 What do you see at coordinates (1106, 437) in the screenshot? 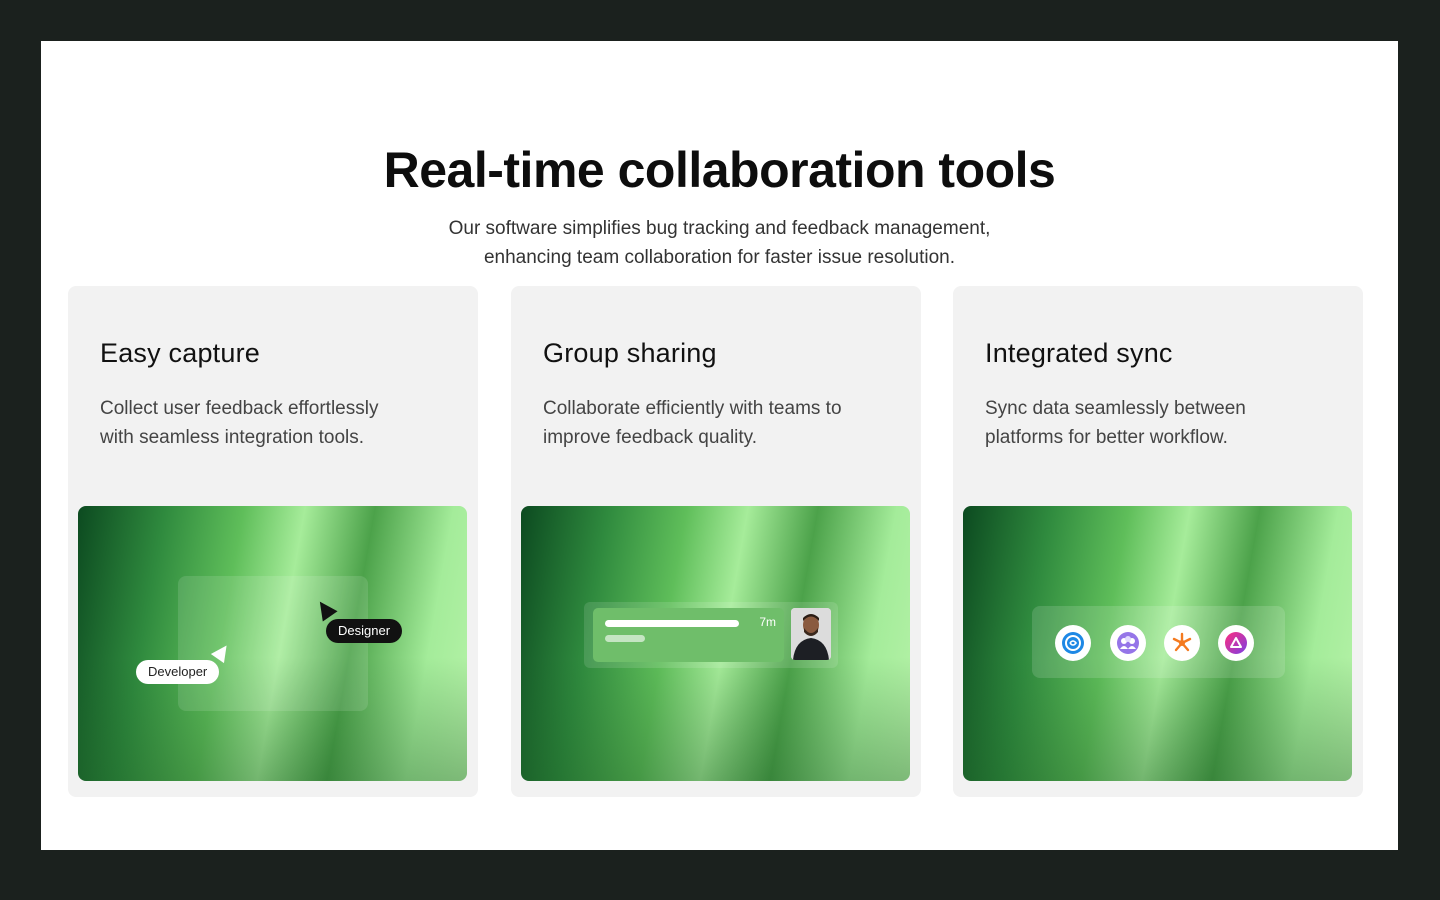
I see `card-description-line-2: platforms for better workflow.` at bounding box center [1106, 437].